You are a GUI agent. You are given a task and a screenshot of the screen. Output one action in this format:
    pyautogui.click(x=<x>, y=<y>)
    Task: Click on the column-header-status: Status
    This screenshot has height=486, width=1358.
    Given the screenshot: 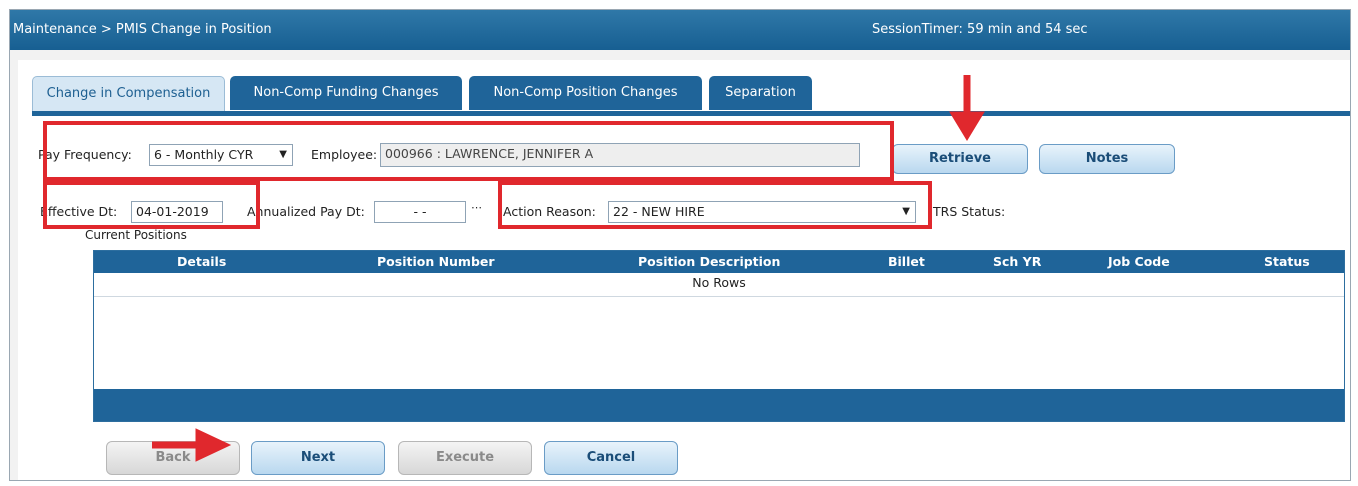 What is the action you would take?
    pyautogui.click(x=1287, y=261)
    